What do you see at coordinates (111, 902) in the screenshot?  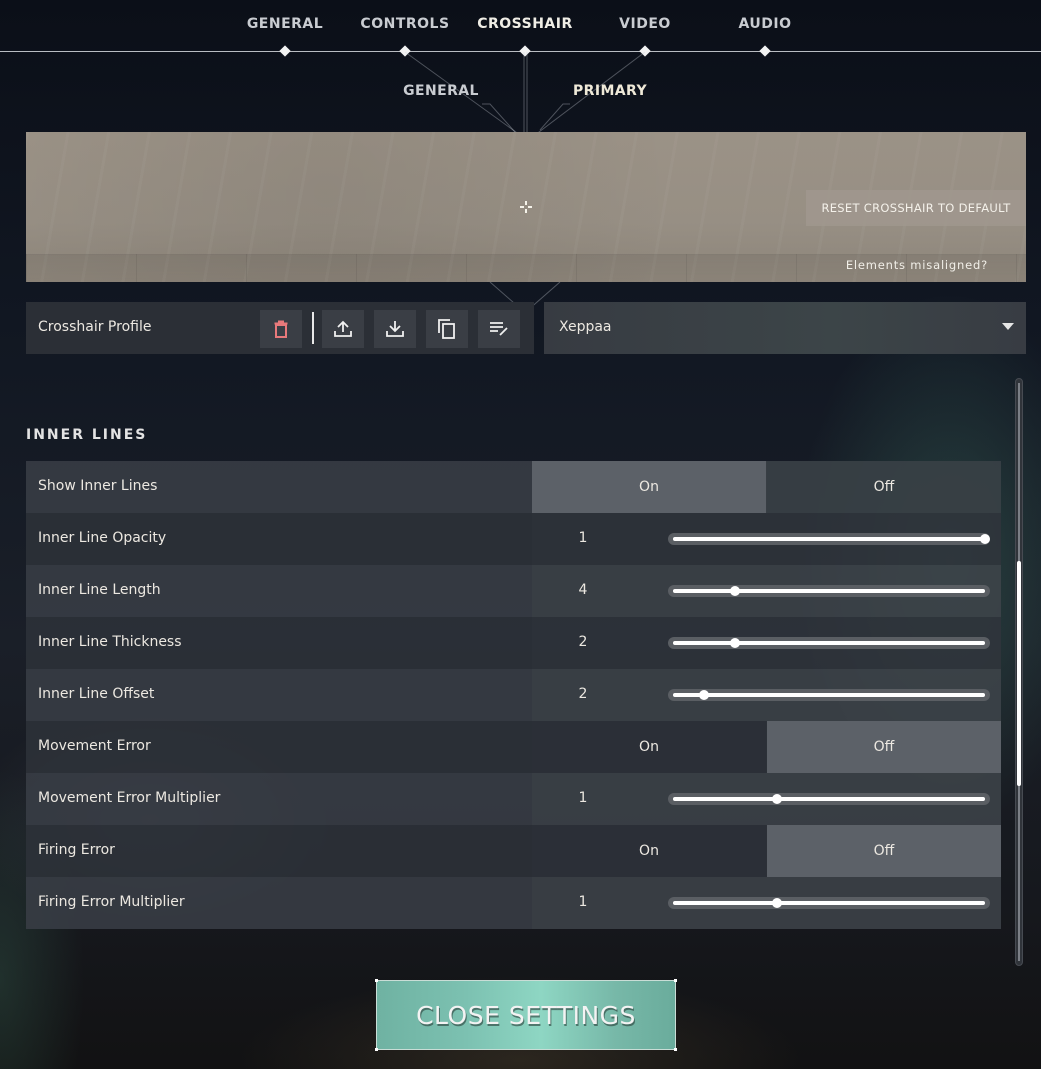 I see `setting-label: Firing Error Multiplier` at bounding box center [111, 902].